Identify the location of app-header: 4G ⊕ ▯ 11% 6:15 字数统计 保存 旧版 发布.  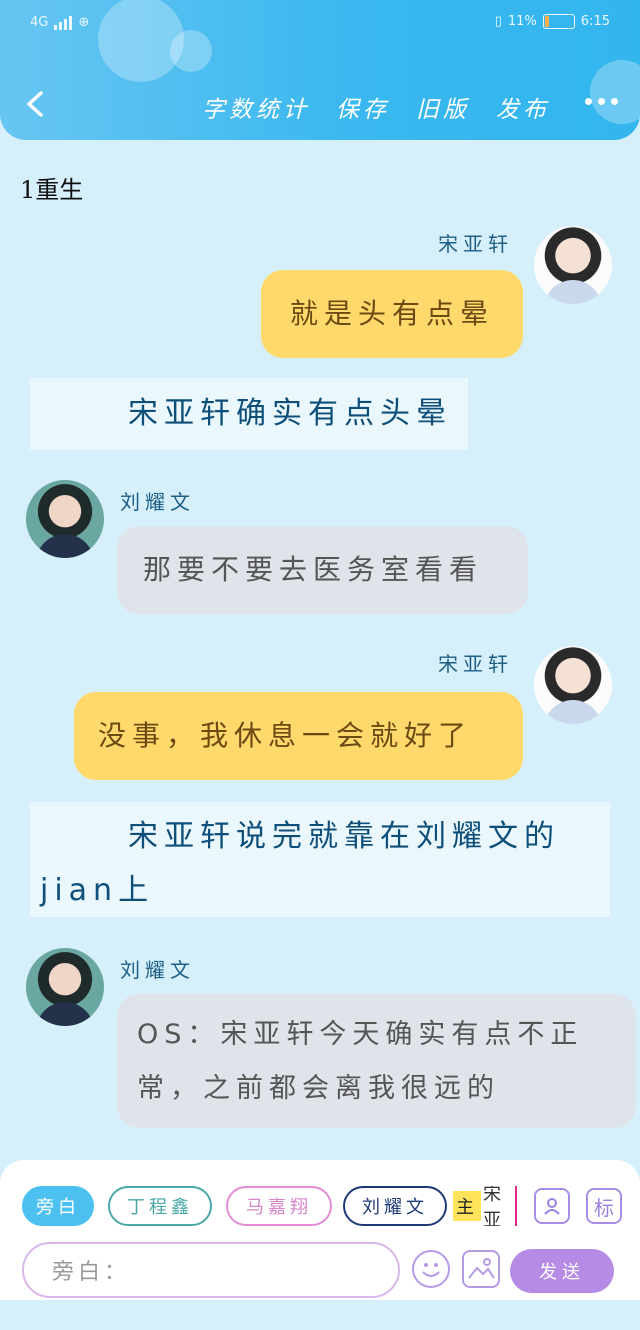
(320, 70).